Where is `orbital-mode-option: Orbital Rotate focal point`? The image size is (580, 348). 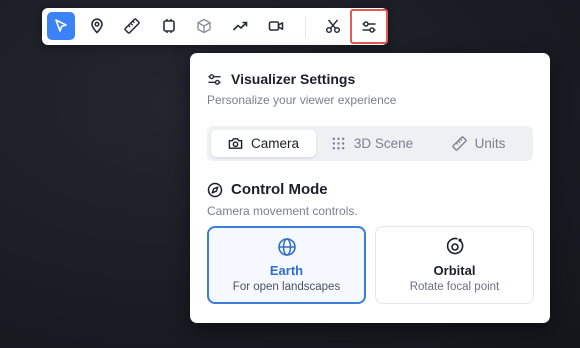 orbital-mode-option: Orbital Rotate focal point is located at coordinates (454, 265).